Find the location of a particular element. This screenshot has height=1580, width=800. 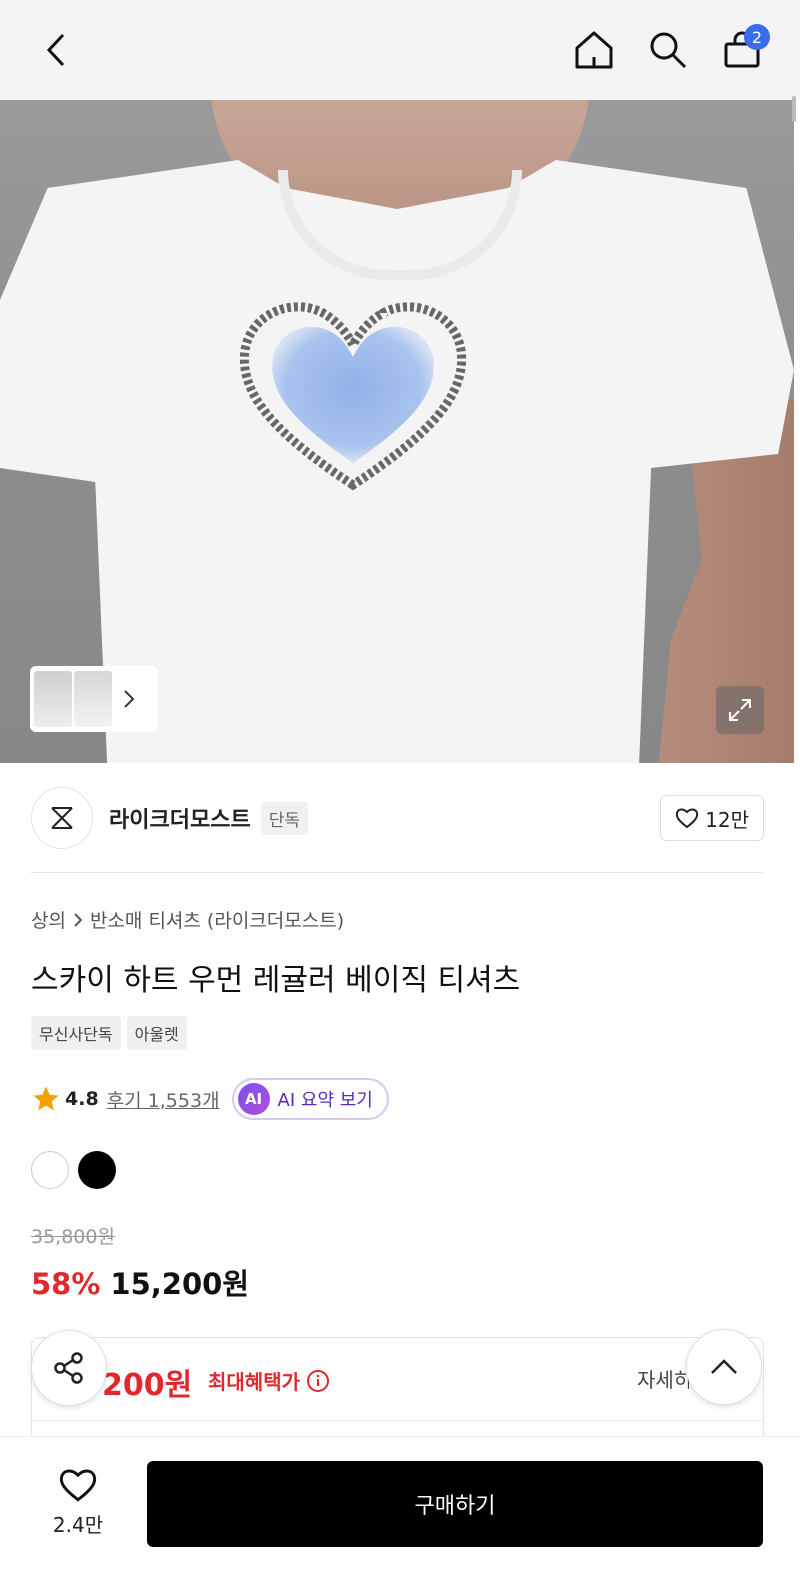

wishlist-count: 2.4만 is located at coordinates (78, 1525).